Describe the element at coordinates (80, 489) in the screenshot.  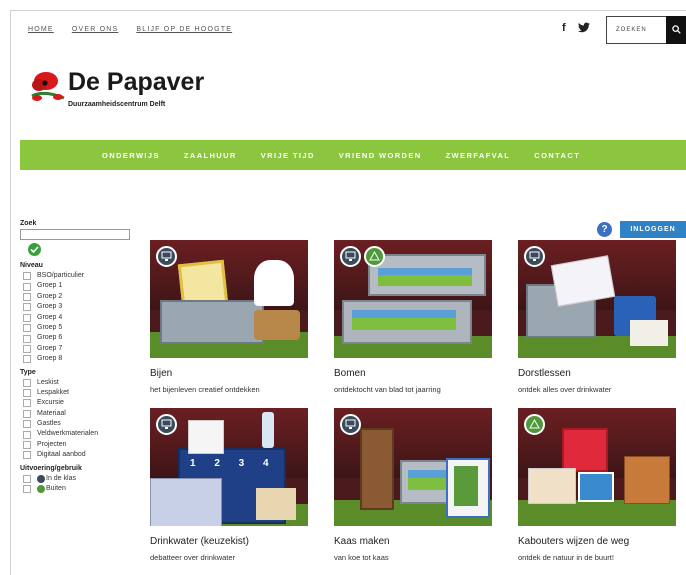
I see `filter-option: Buiten` at that location.